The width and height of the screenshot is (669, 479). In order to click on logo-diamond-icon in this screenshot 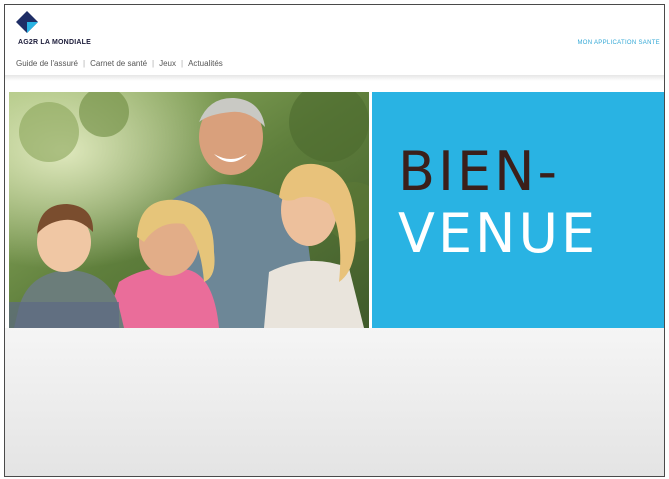, I will do `click(27, 22)`.